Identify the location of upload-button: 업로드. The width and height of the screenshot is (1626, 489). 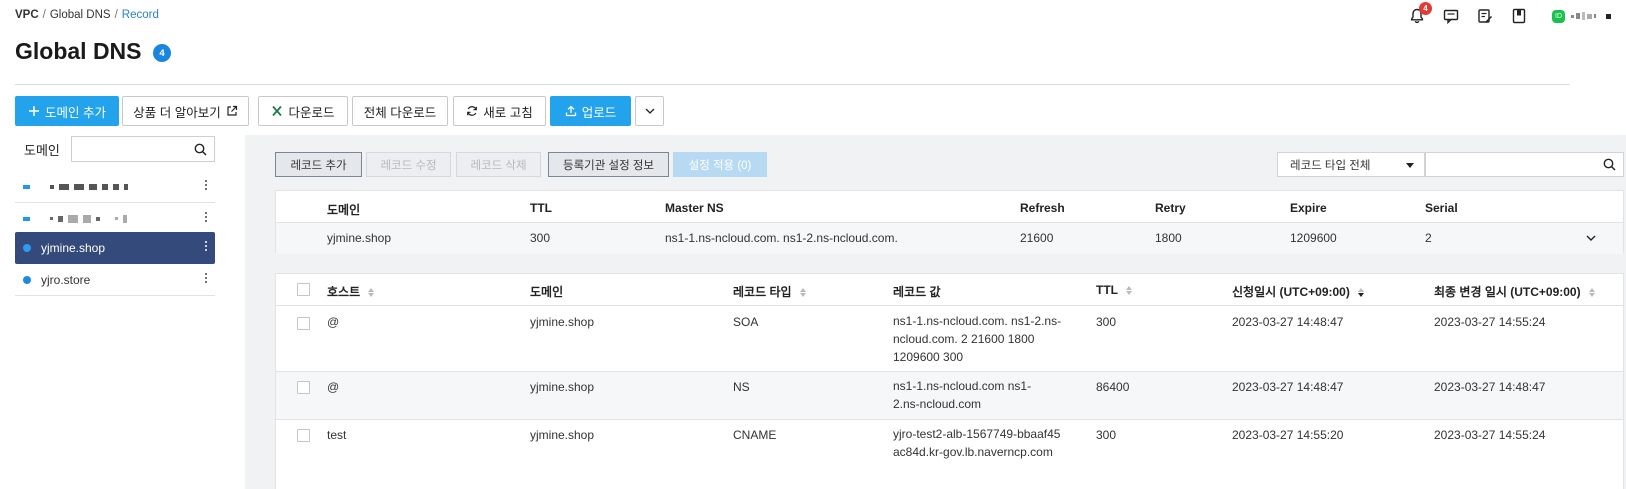
(590, 111).